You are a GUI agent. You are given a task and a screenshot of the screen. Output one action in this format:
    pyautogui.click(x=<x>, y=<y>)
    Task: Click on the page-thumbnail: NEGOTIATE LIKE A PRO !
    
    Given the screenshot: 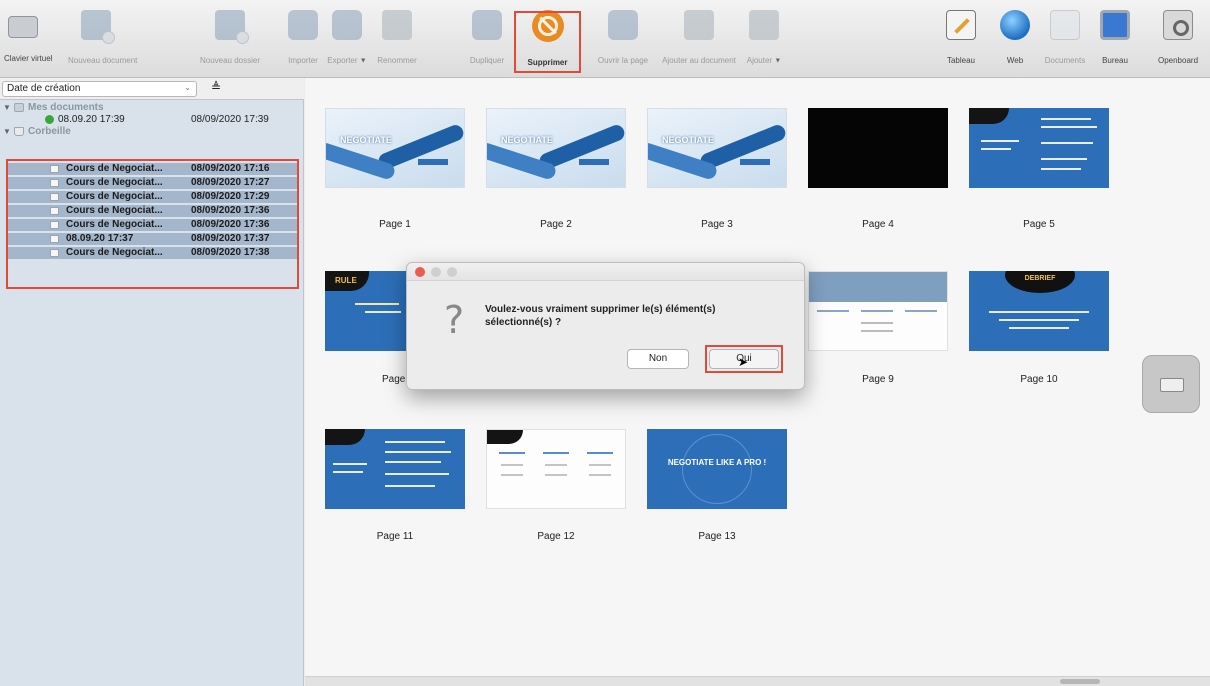 What is the action you would take?
    pyautogui.click(x=717, y=469)
    